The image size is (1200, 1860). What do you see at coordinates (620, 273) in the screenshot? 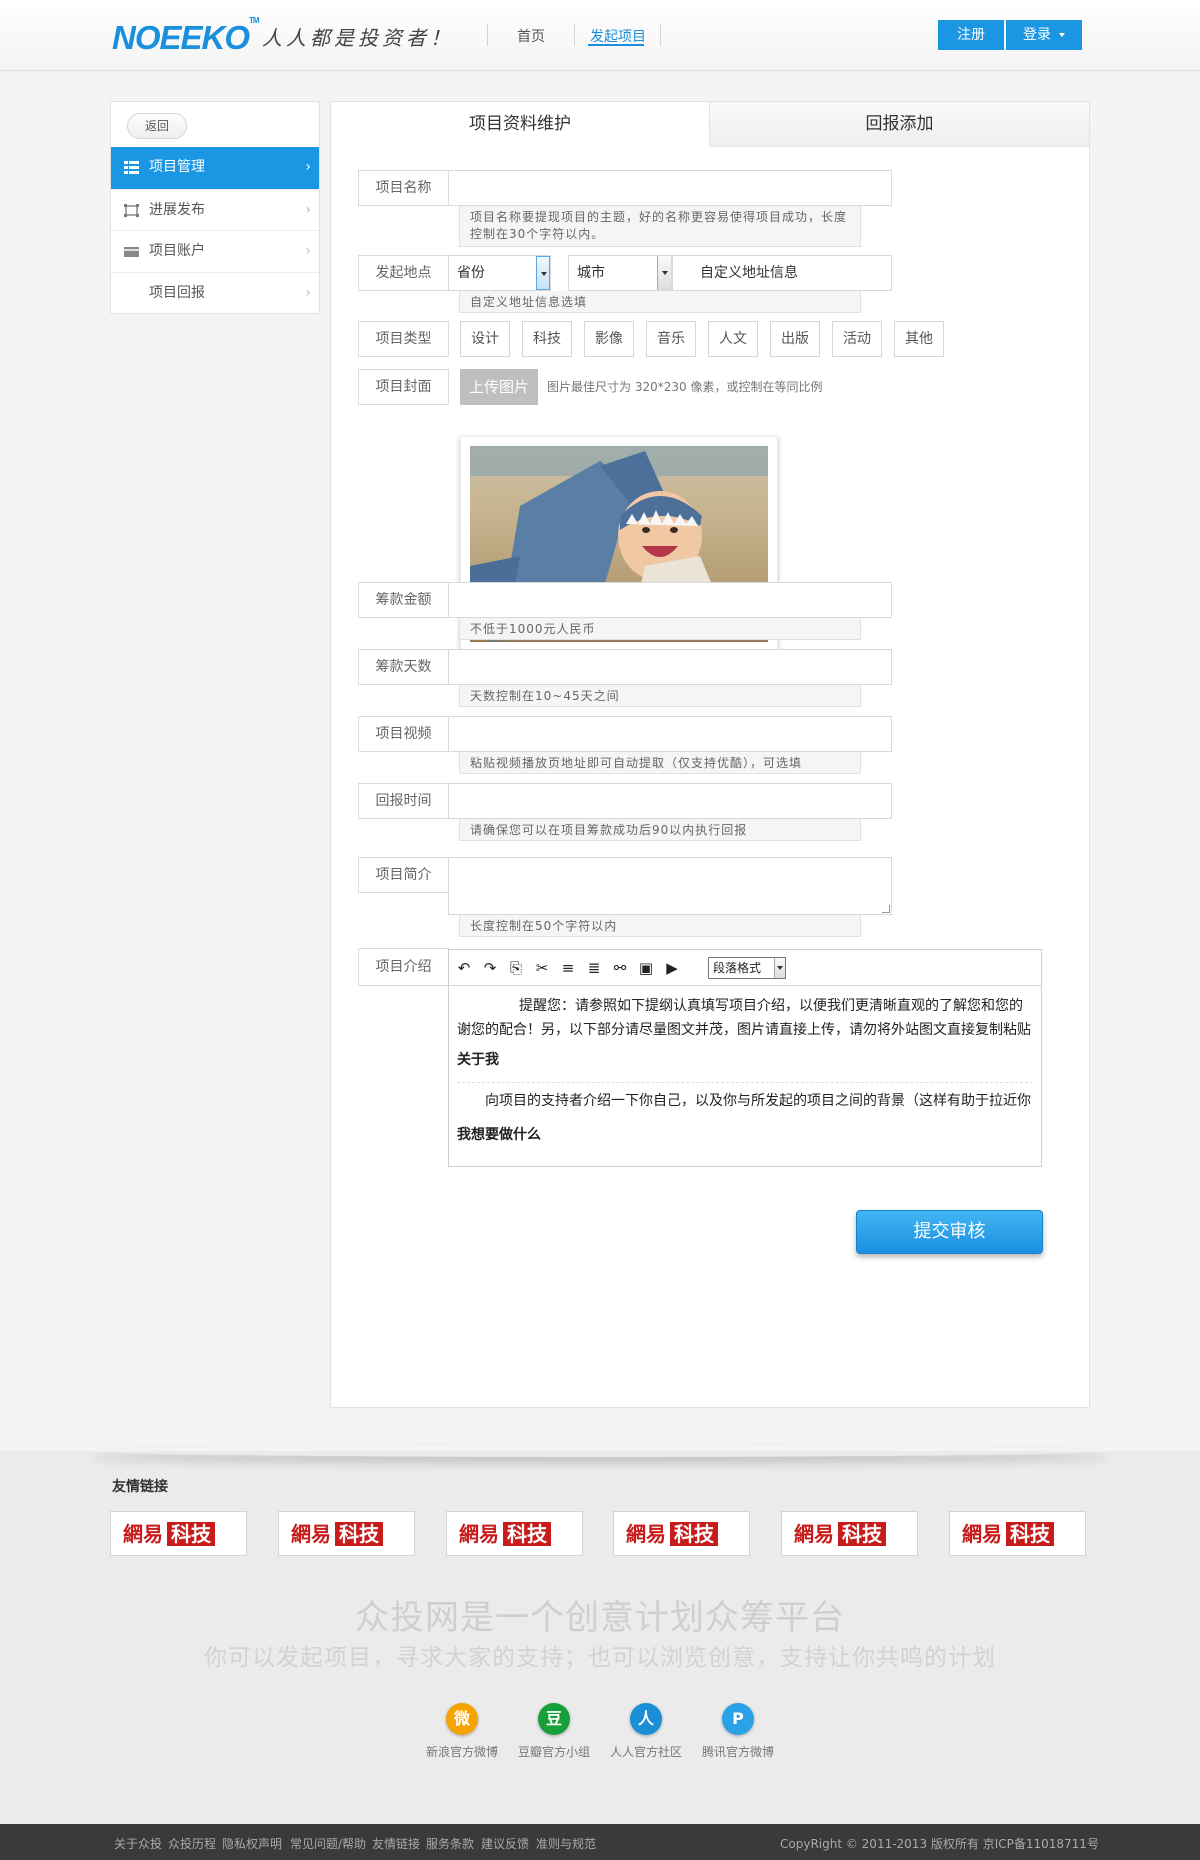
I see `city-select: 城市` at bounding box center [620, 273].